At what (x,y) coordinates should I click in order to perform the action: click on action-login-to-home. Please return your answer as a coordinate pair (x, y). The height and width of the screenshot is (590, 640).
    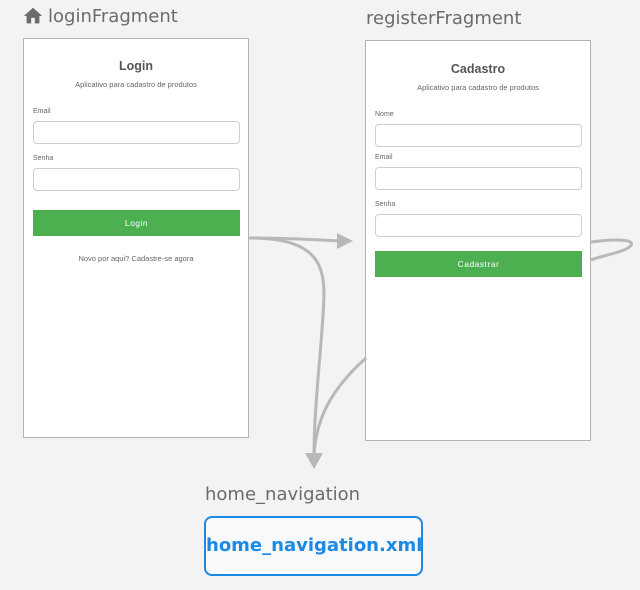
    Looking at the image, I should click on (287, 346).